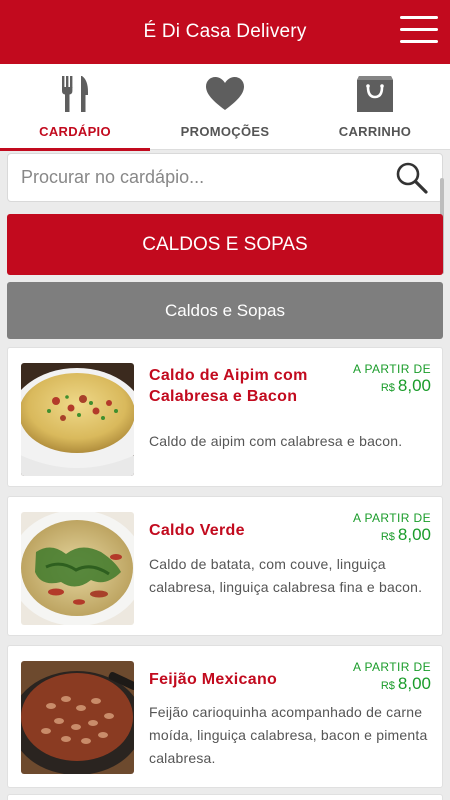 This screenshot has width=450, height=800. What do you see at coordinates (225, 797) in the screenshot?
I see `product-card` at bounding box center [225, 797].